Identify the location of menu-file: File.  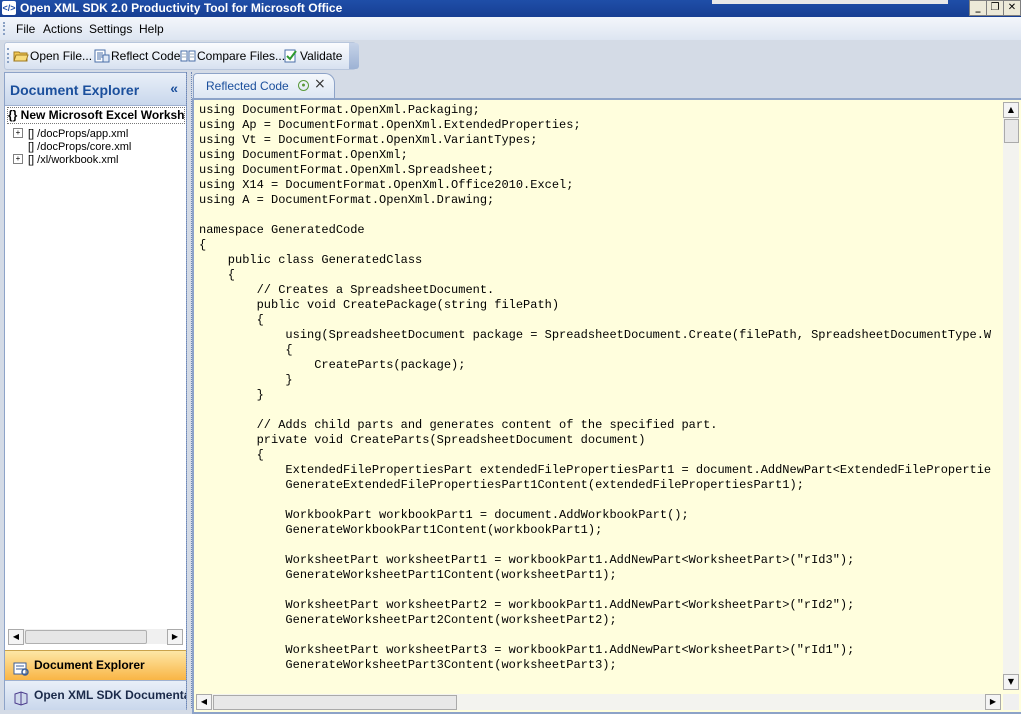
(25, 29).